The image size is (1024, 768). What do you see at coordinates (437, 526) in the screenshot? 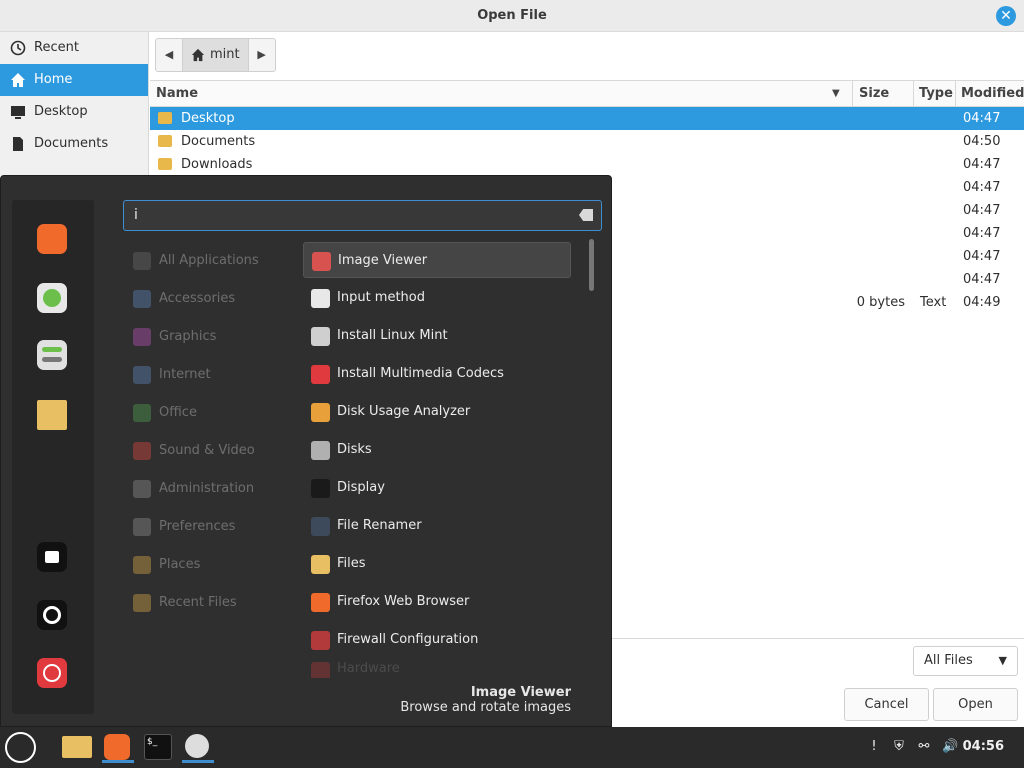
I see `app-item: File Renamer` at bounding box center [437, 526].